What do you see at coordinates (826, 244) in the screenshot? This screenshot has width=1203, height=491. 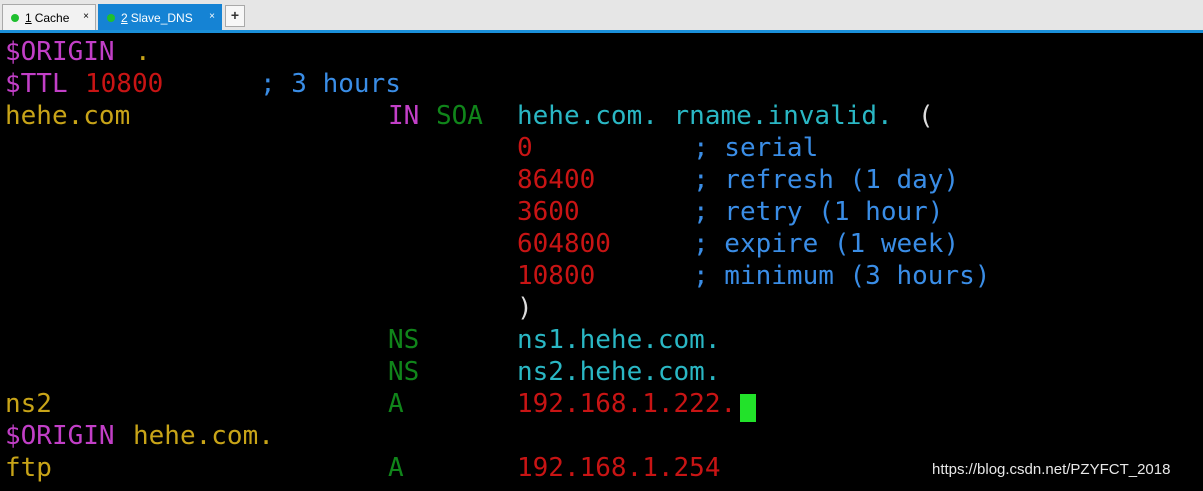 I see `comment: ; expire (1 week)` at bounding box center [826, 244].